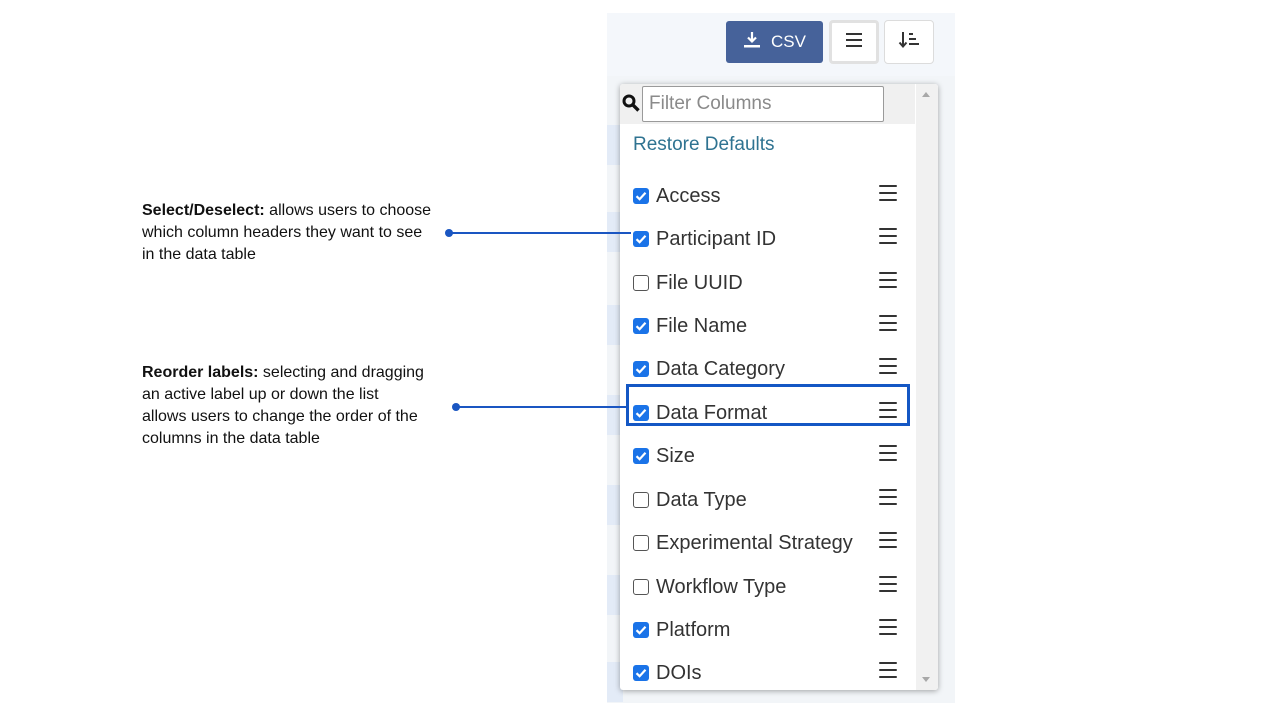  Describe the element at coordinates (767, 501) in the screenshot. I see `column-item: Data Type` at that location.